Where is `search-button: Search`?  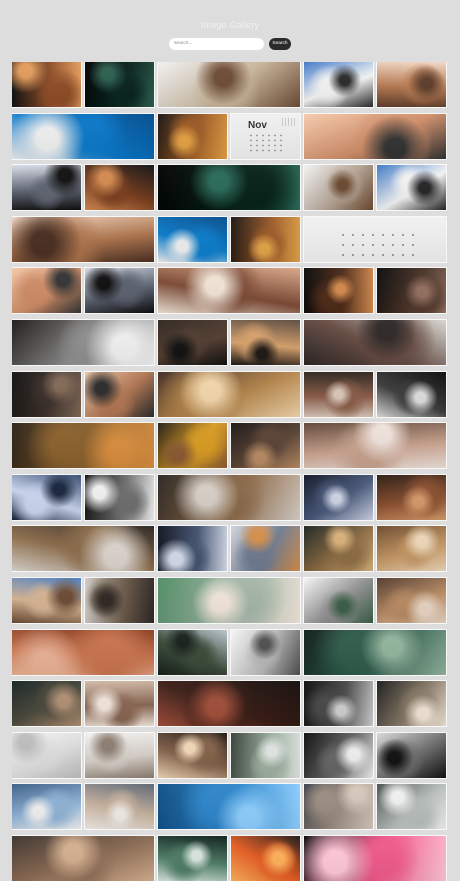
search-button: Search is located at coordinates (280, 43).